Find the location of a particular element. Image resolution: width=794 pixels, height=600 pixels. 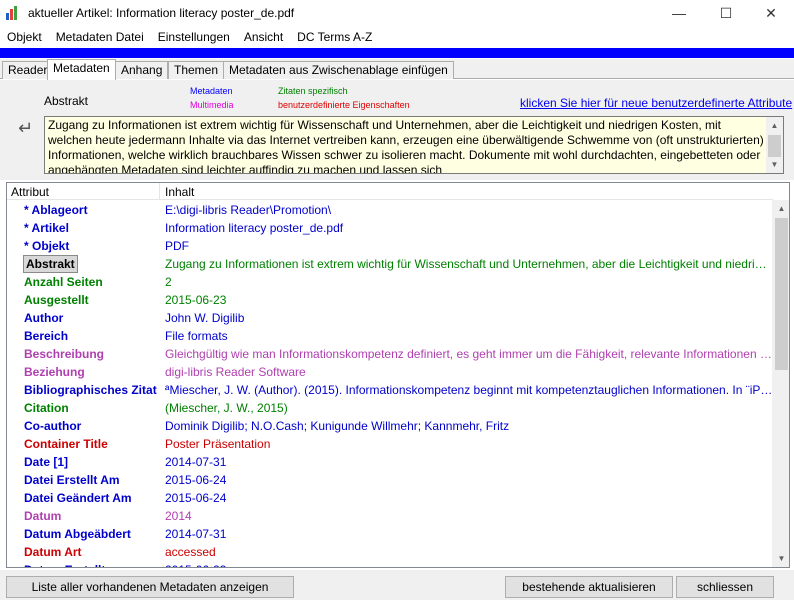

tab-metadaten-zwischenablage: Metadaten aus Zwischenablage einfügen is located at coordinates (338, 70).